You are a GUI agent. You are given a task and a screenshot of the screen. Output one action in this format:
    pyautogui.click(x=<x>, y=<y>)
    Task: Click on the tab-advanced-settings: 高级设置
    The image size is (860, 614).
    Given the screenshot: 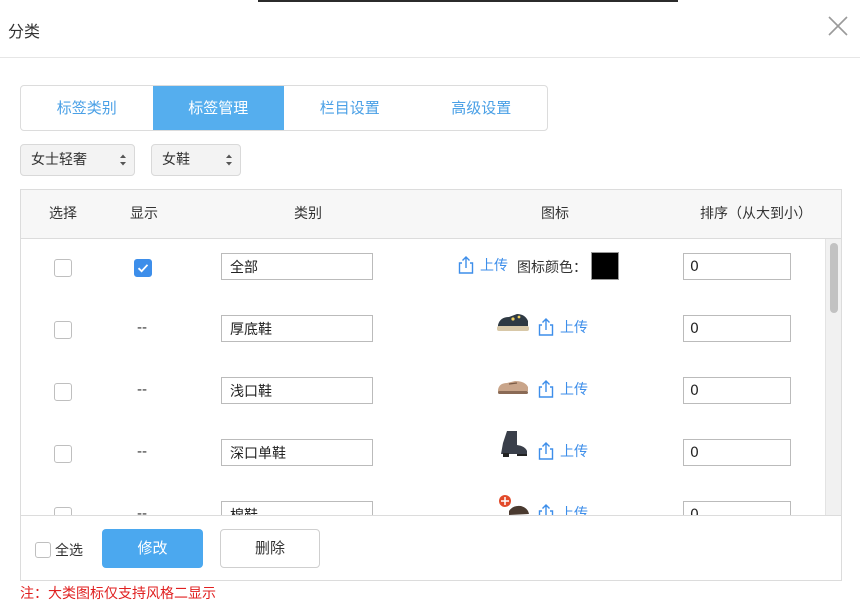 What is the action you would take?
    pyautogui.click(x=482, y=108)
    